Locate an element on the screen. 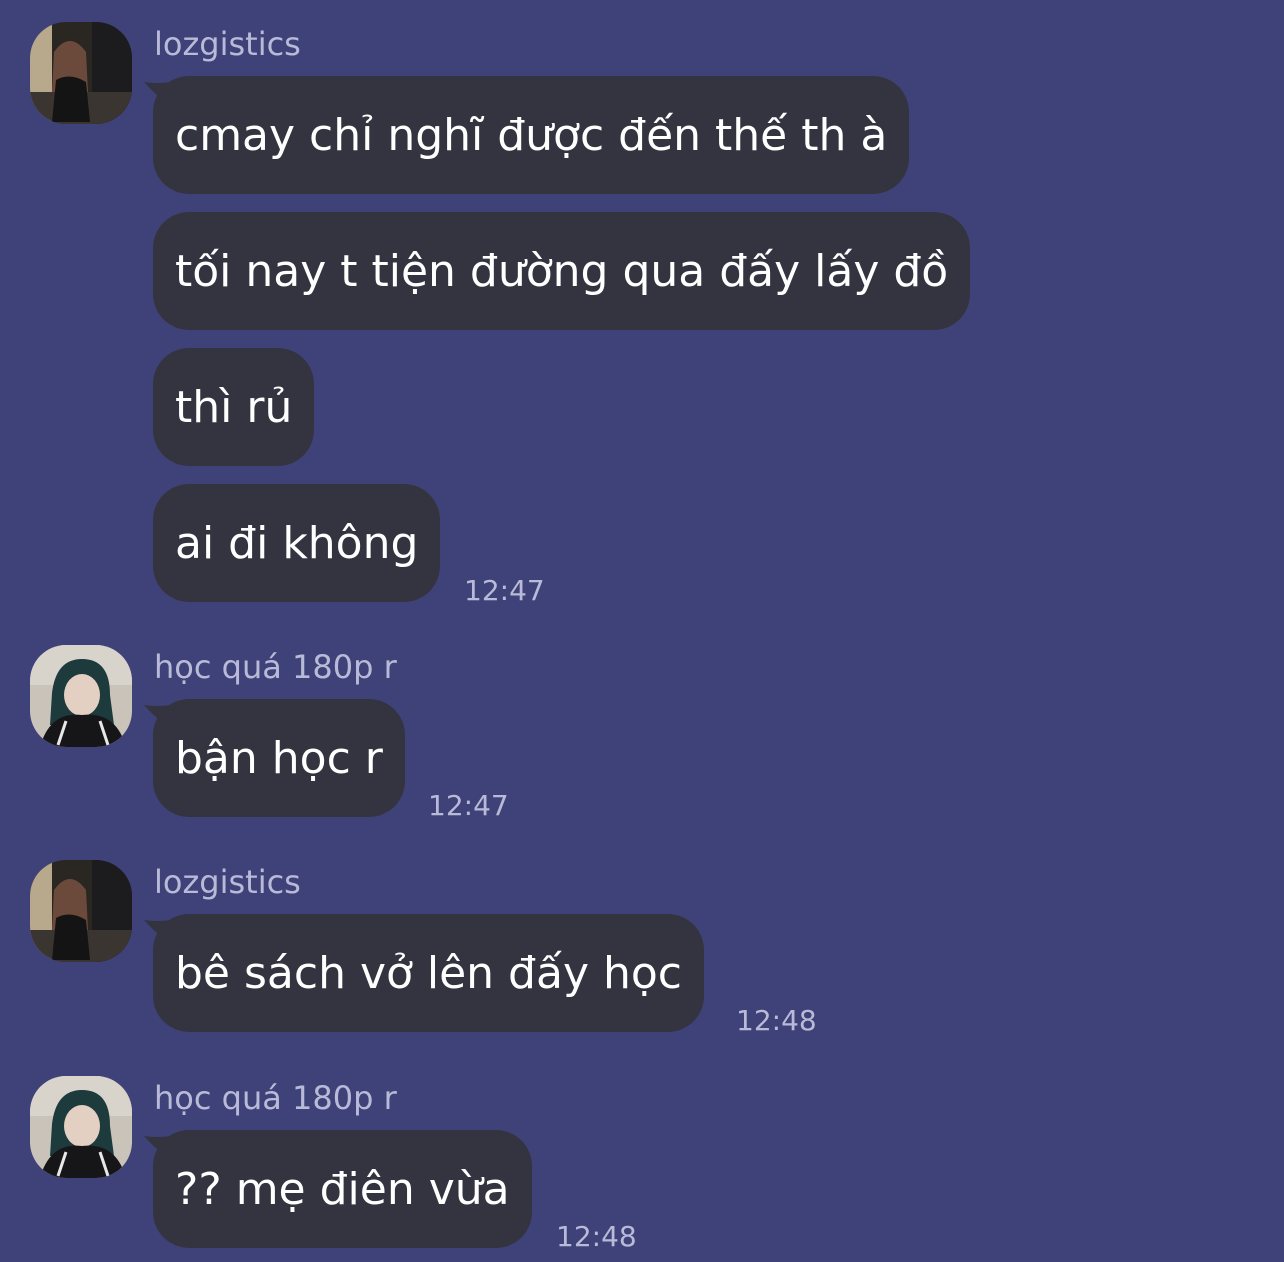 This screenshot has width=1284, height=1262. message-text: thì rủ is located at coordinates (234, 407).